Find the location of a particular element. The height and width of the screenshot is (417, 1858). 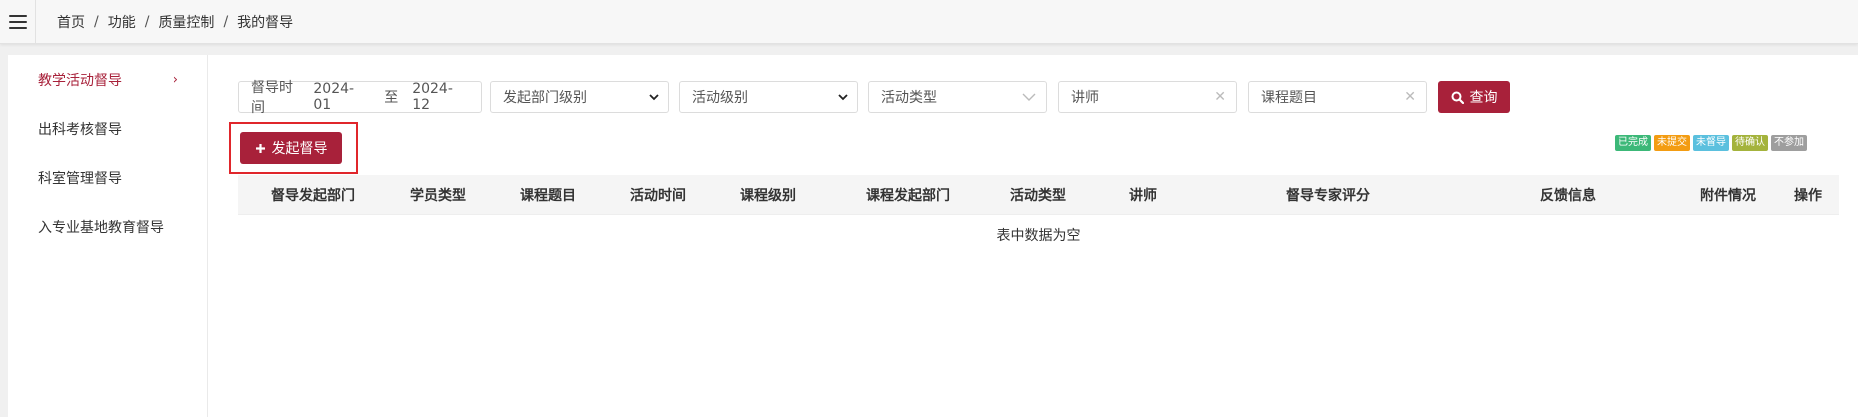

sidebar-item-label: 教学活动督导 is located at coordinates (80, 80).